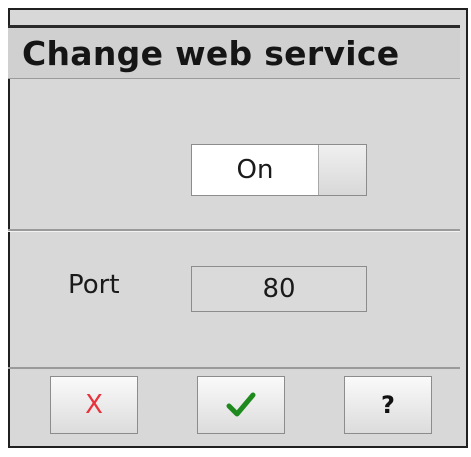 The height and width of the screenshot is (457, 471). I want to click on checkmark-icon, so click(241, 404).